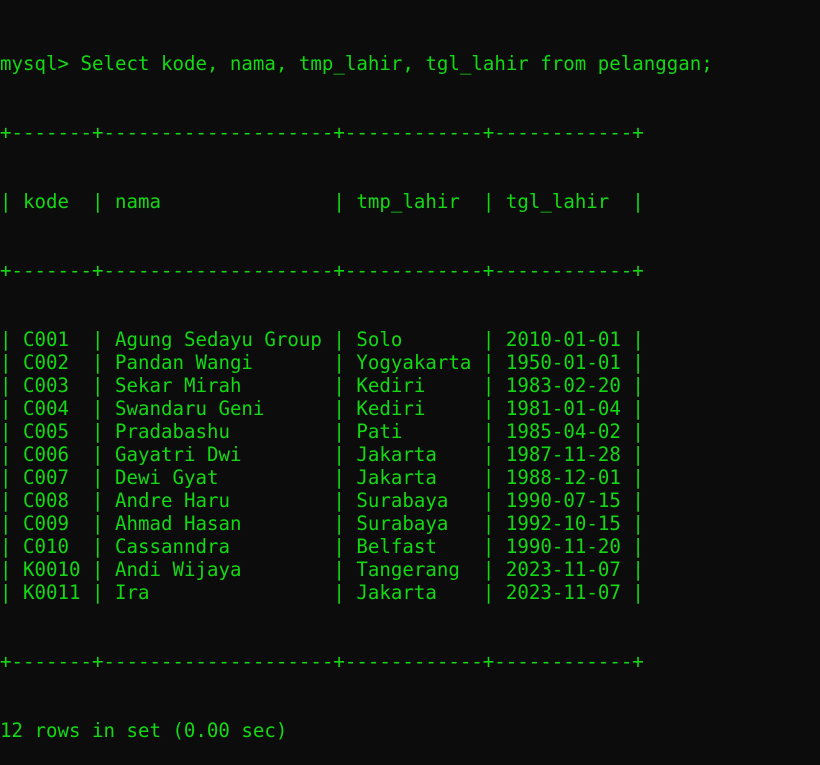 Image resolution: width=820 pixels, height=765 pixels. I want to click on table-header-row: | kode | nama | tmp_lahir | tgl_lahir |, so click(322, 201).